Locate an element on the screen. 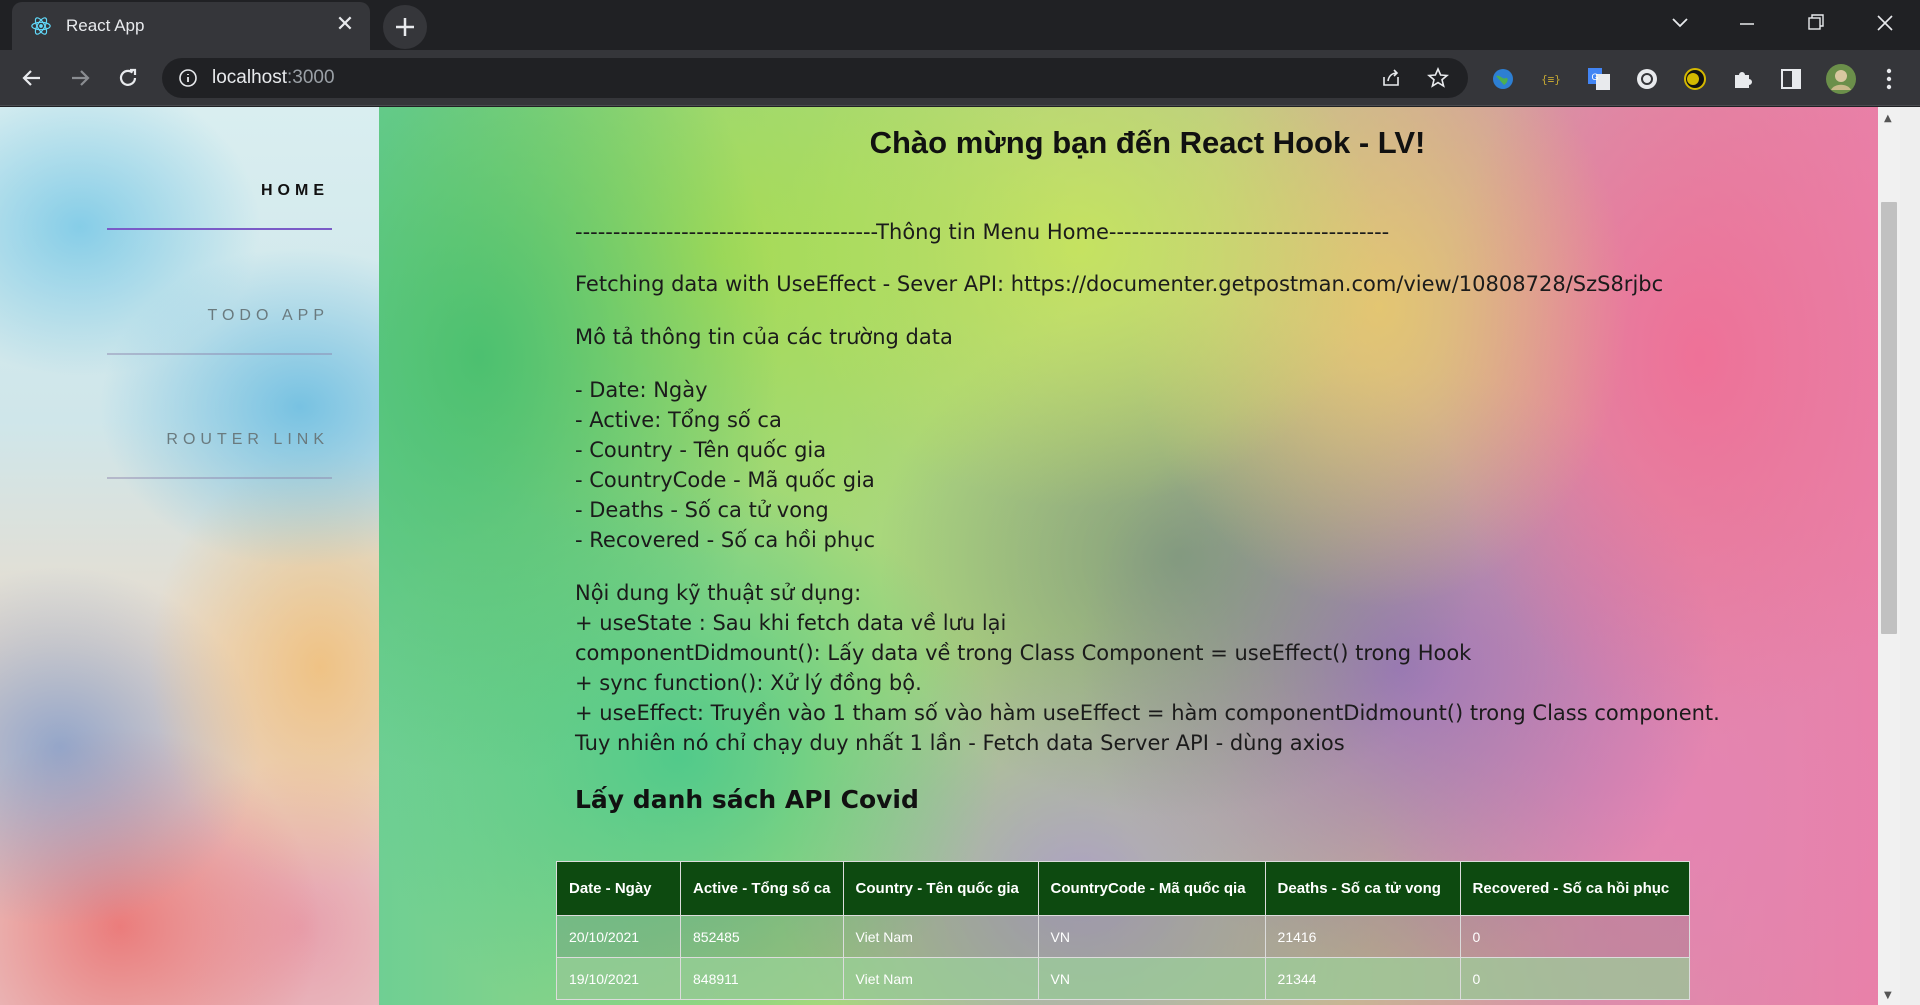 The image size is (1920, 1005). cell-active: 848911 is located at coordinates (762, 978).